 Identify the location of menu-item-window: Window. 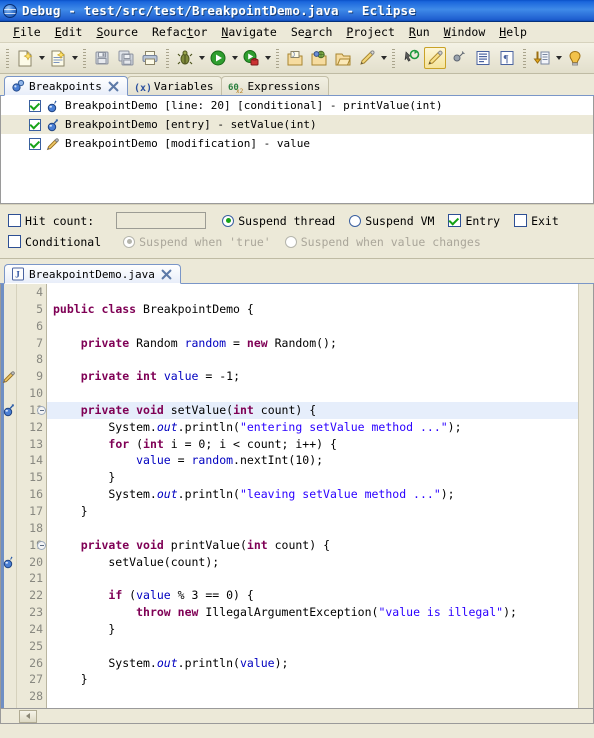
(465, 32).